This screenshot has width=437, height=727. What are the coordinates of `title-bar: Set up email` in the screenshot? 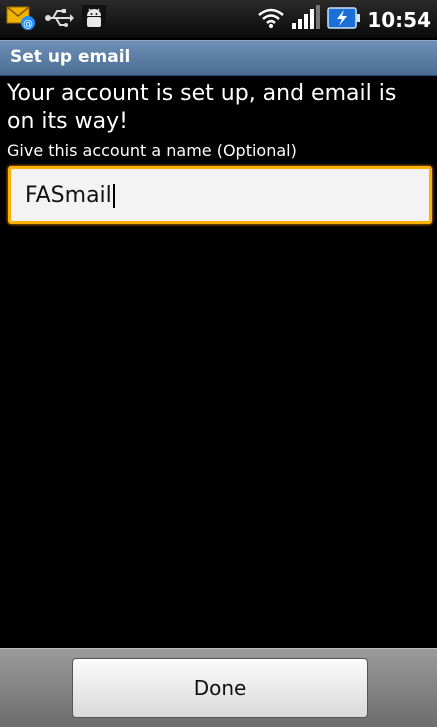 It's located at (218, 58).